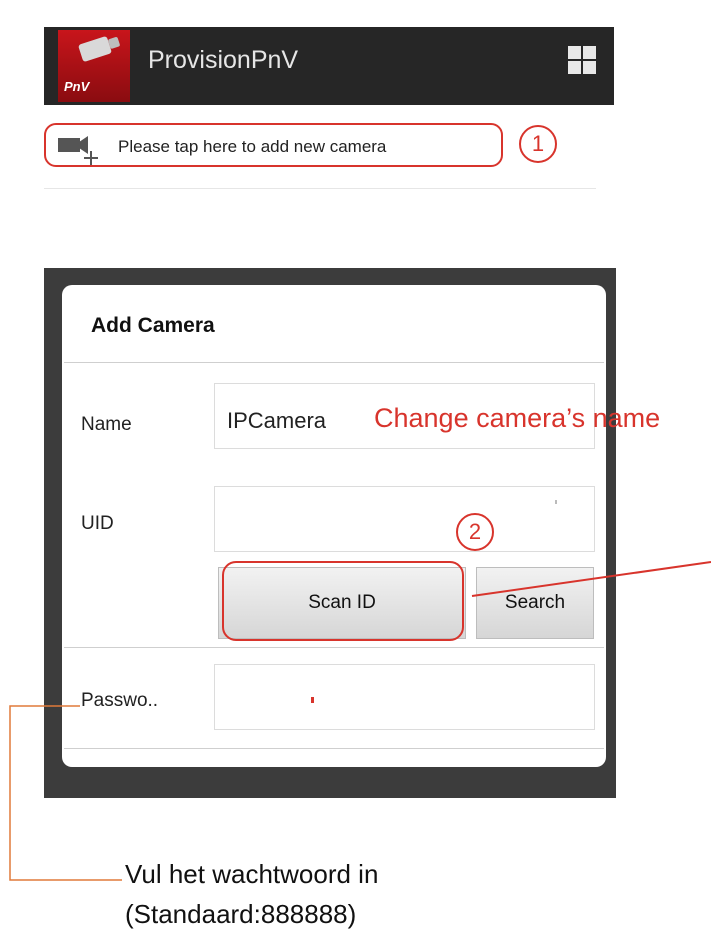  What do you see at coordinates (252, 874) in the screenshot?
I see `password-note-line-1: Vul het wachtwoord in` at bounding box center [252, 874].